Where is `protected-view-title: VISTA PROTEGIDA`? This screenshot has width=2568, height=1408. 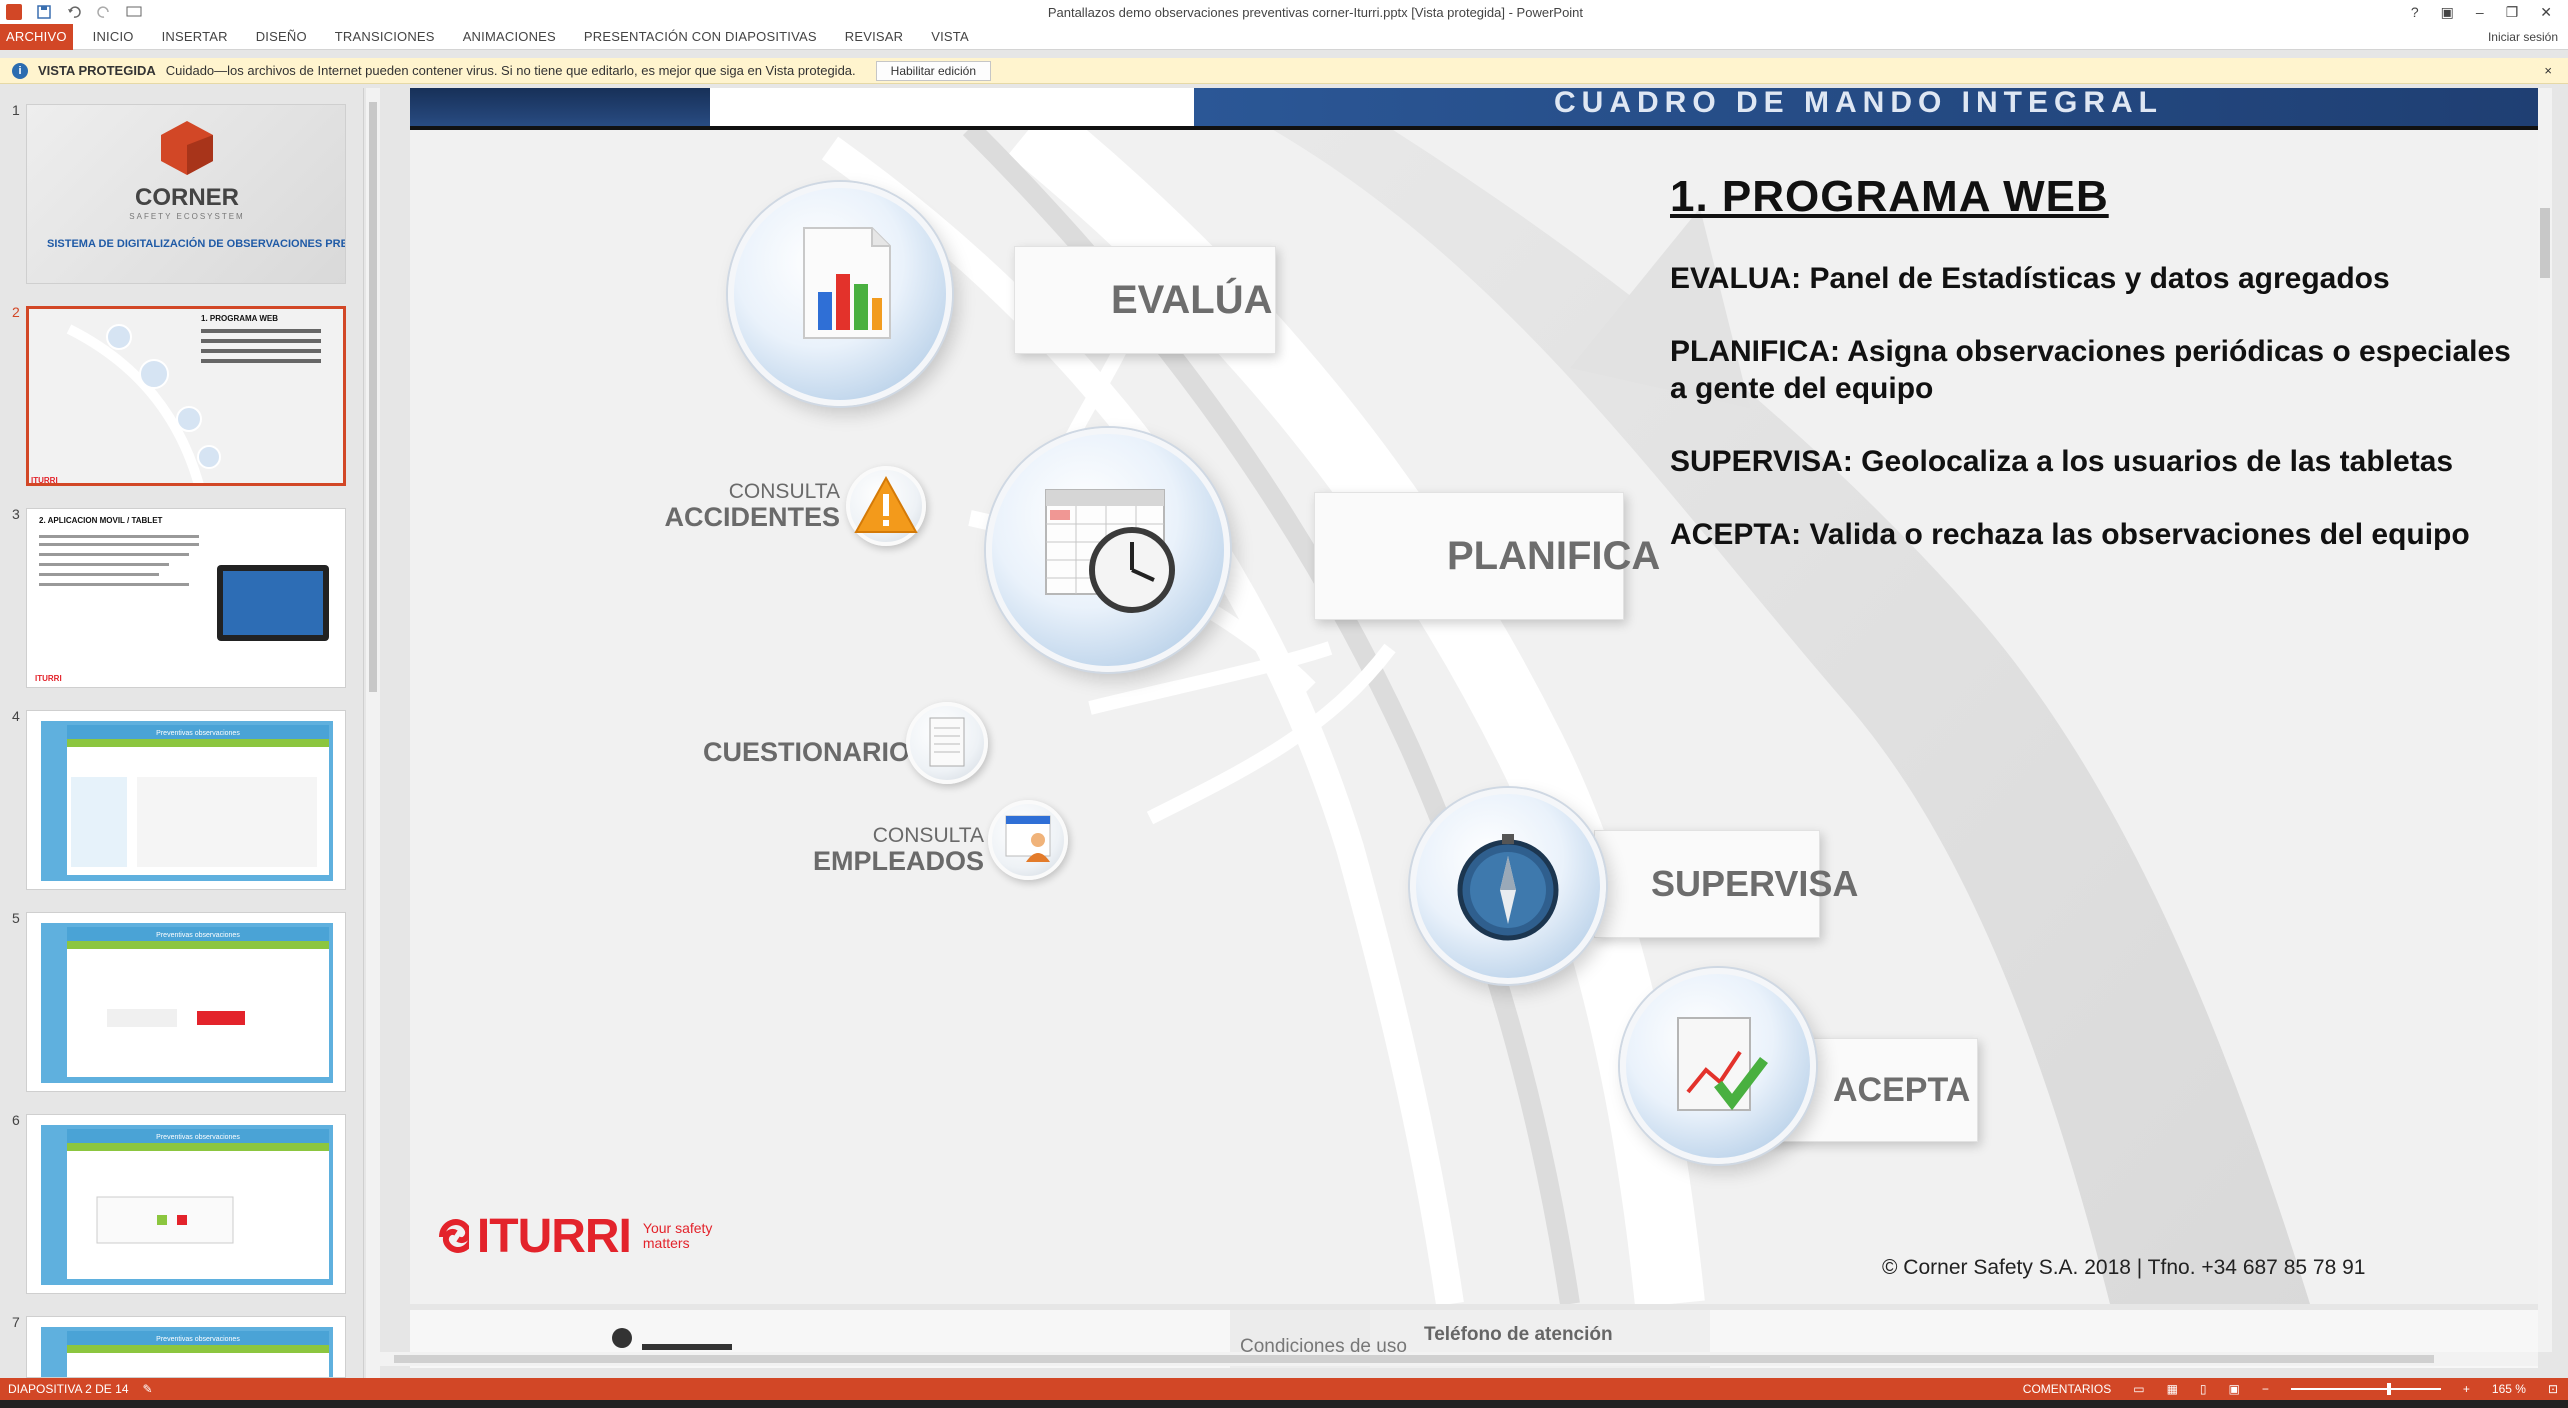
protected-view-title: VISTA PROTEGIDA is located at coordinates (97, 70).